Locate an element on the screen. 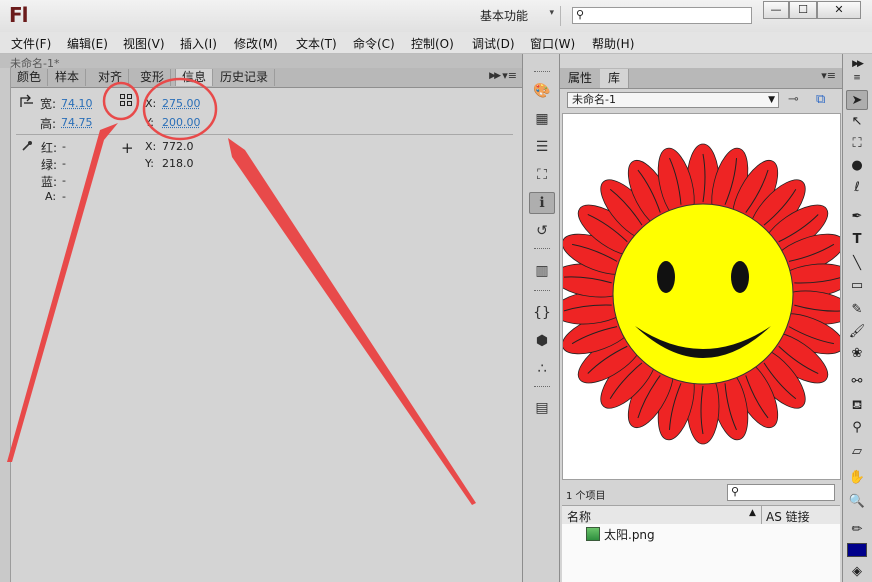  x-value: 275.00 is located at coordinates (181, 103).